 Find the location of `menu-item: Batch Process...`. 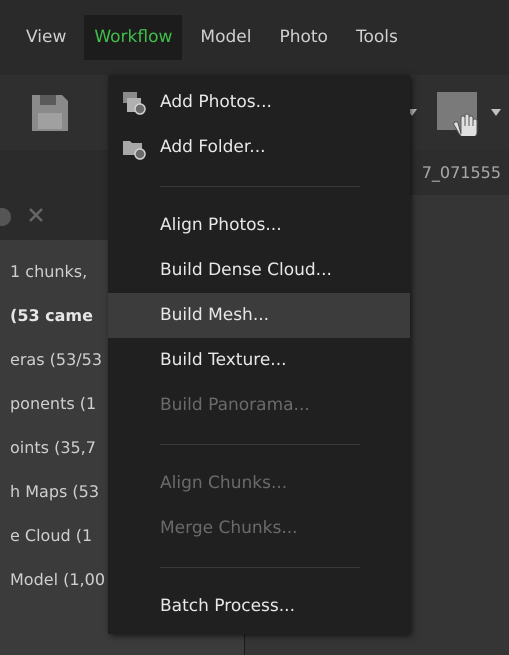

menu-item: Batch Process... is located at coordinates (259, 606).